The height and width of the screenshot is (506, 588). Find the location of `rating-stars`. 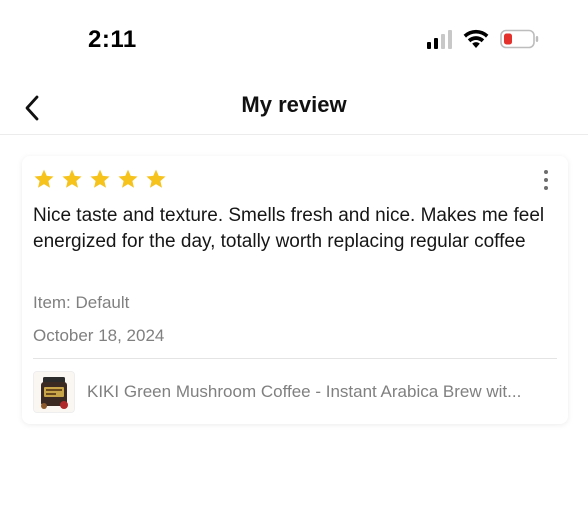

rating-stars is located at coordinates (100, 179).